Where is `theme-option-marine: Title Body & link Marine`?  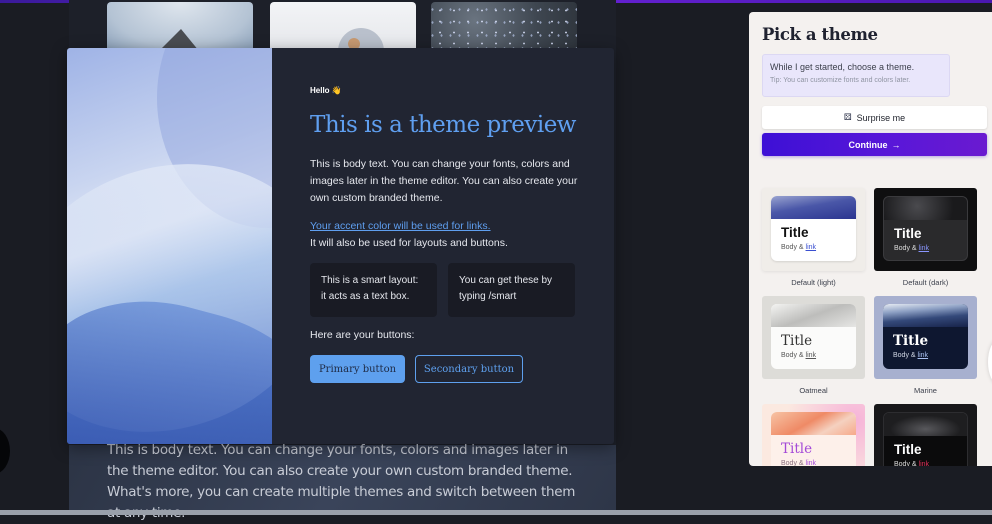 theme-option-marine: Title Body & link Marine is located at coordinates (925, 345).